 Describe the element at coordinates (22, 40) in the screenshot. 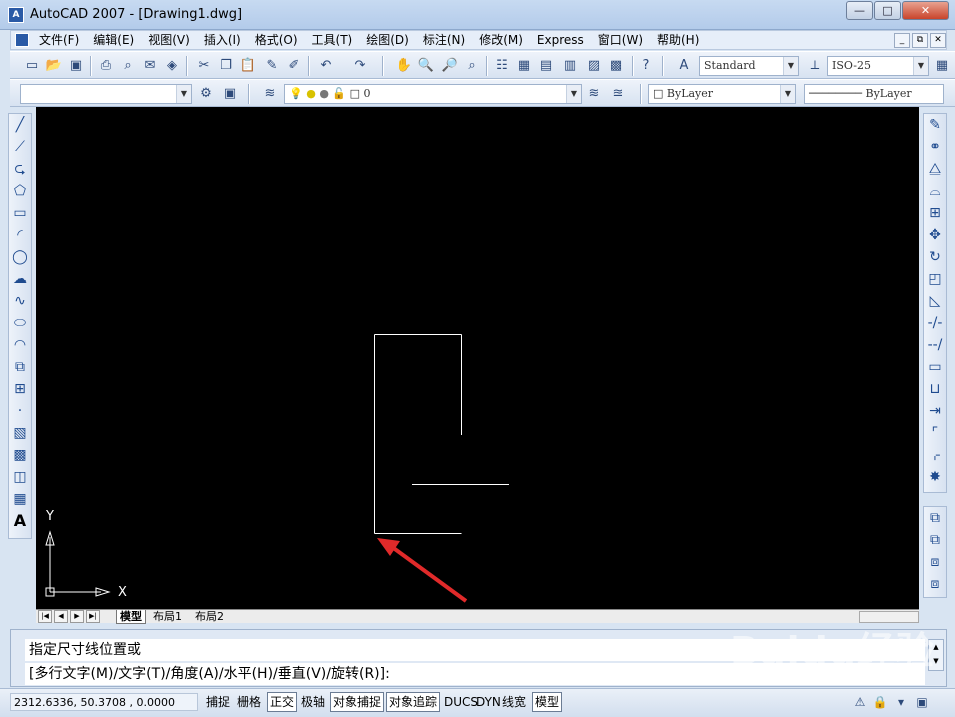

I see `document-icon` at that location.